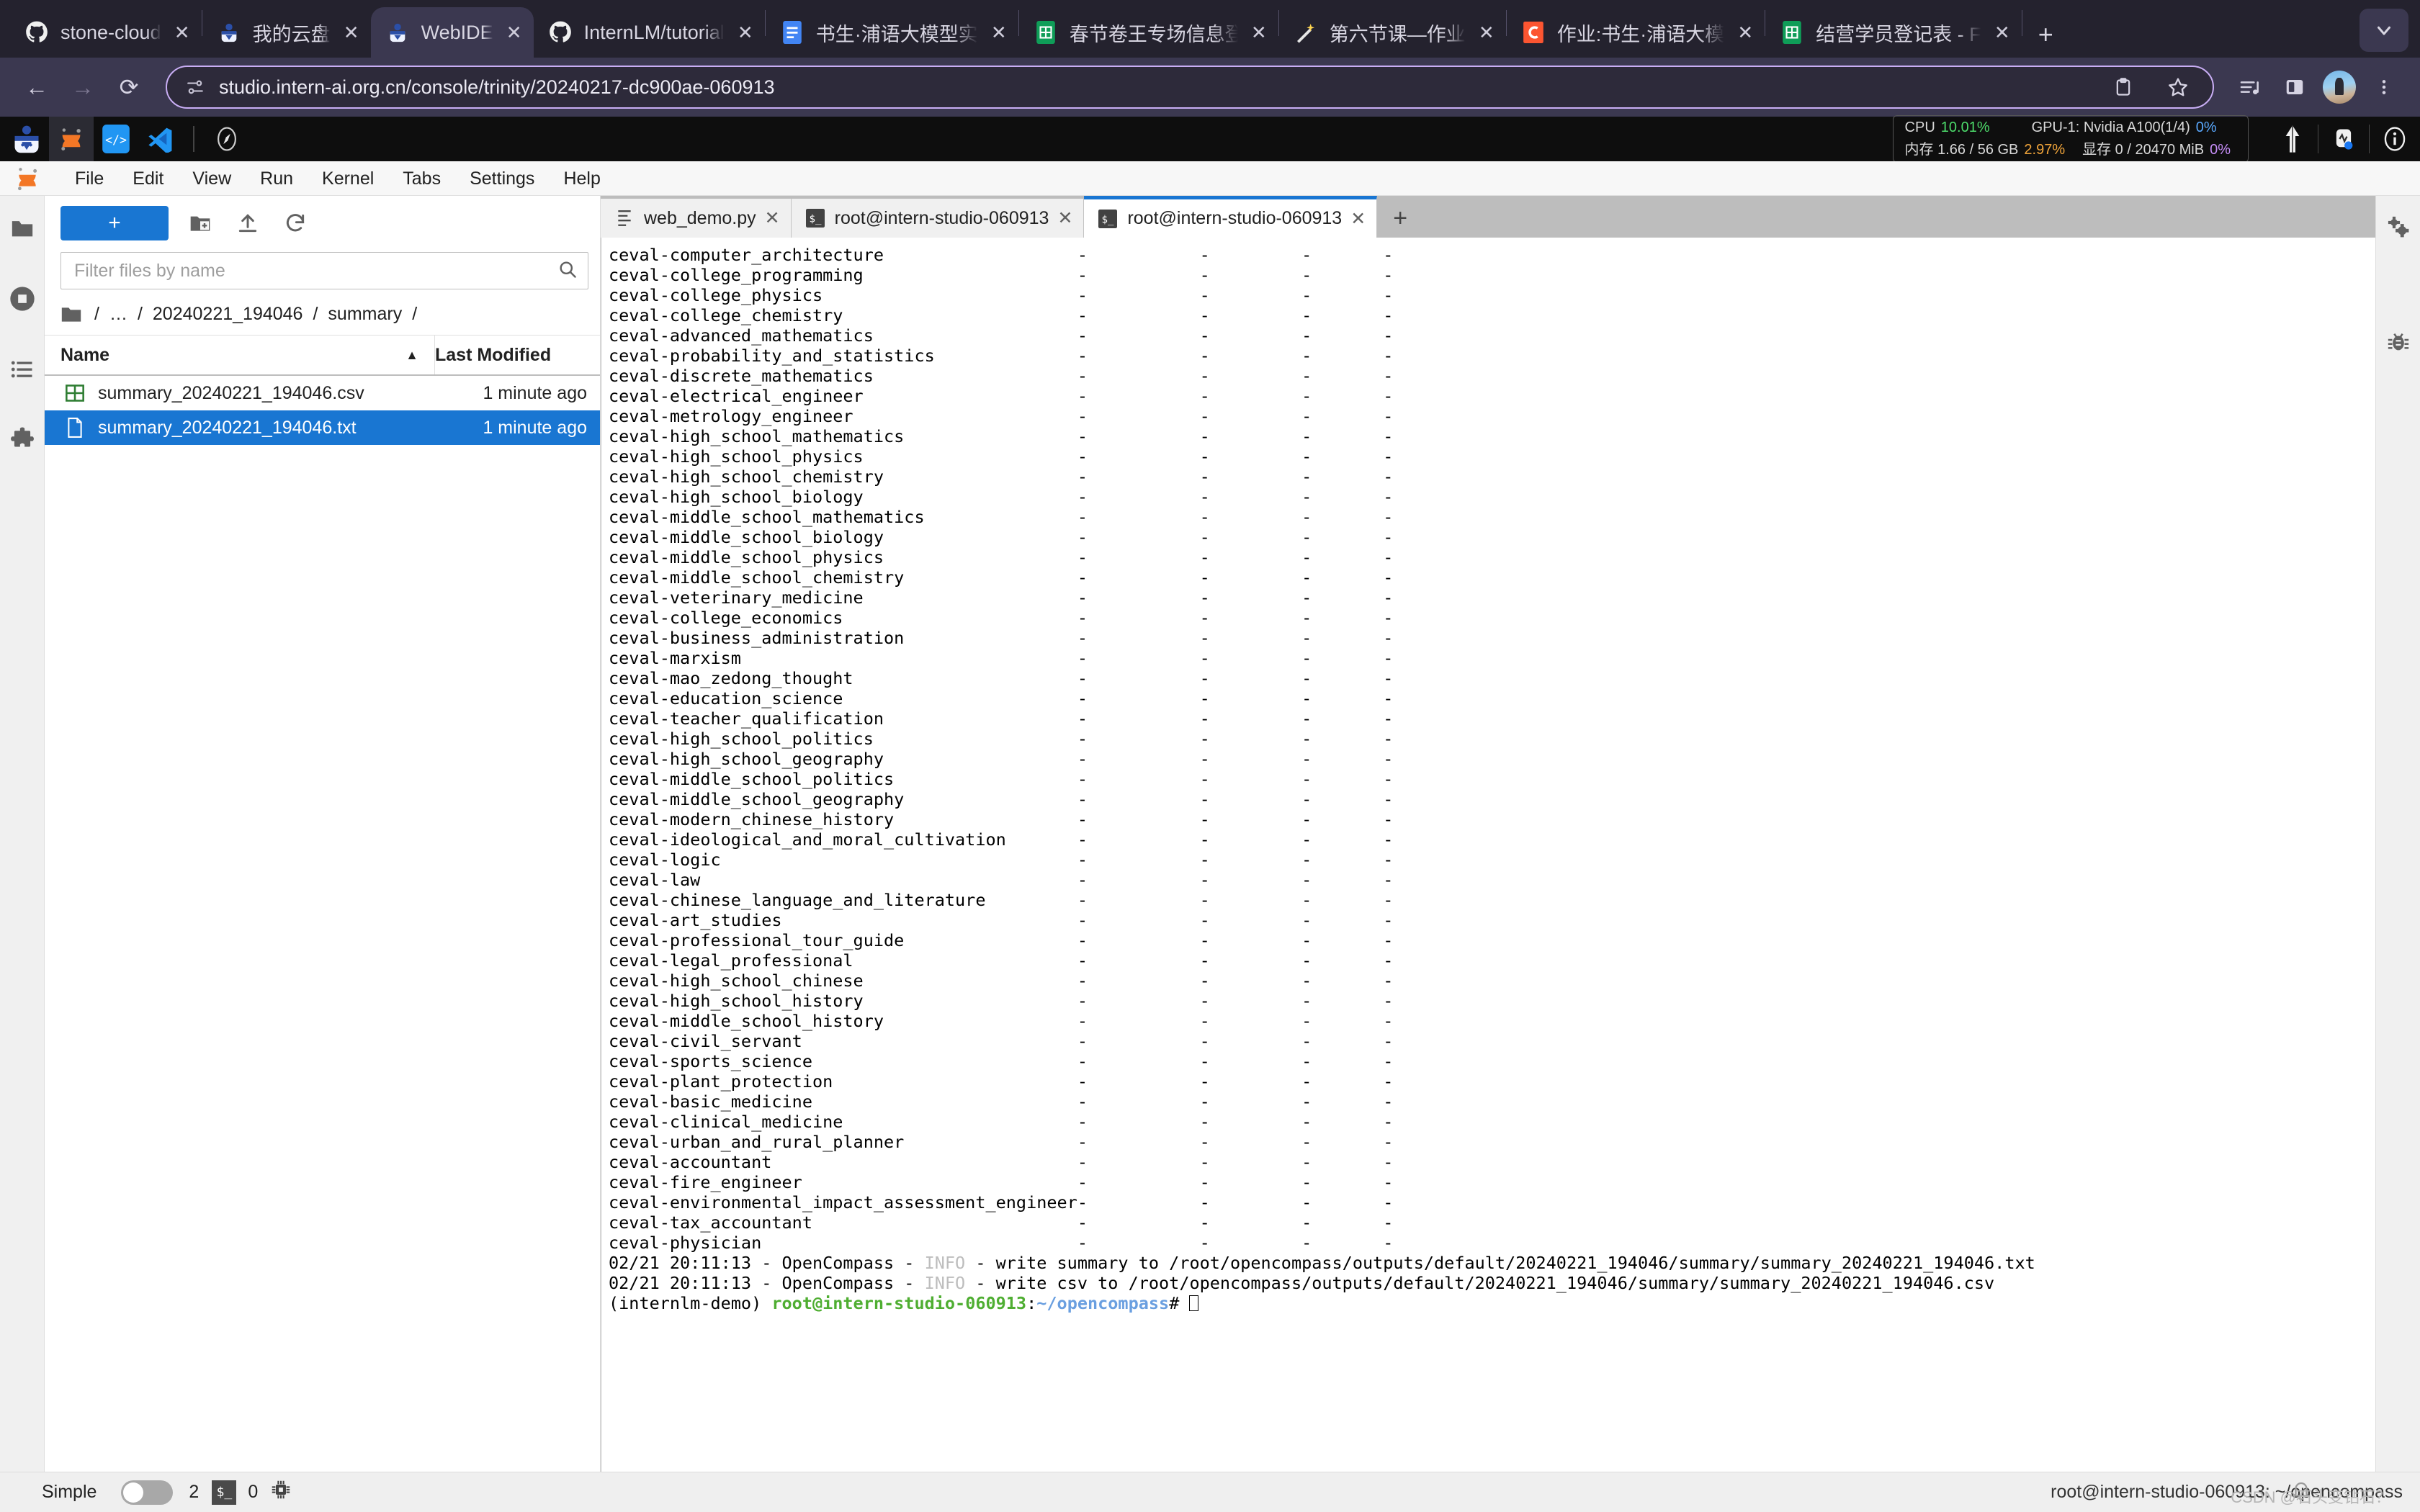 Image resolution: width=2420 pixels, height=1512 pixels. Describe the element at coordinates (200, 223) in the screenshot. I see `new-folder-icon` at that location.